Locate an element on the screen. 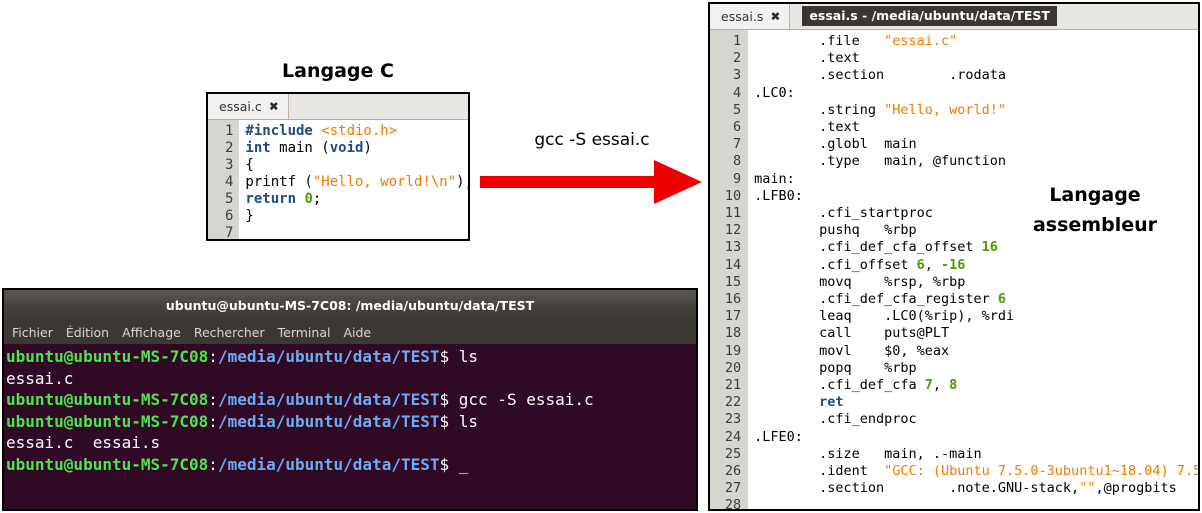 The width and height of the screenshot is (1202, 513). line-number: 7 is located at coordinates (737, 144).